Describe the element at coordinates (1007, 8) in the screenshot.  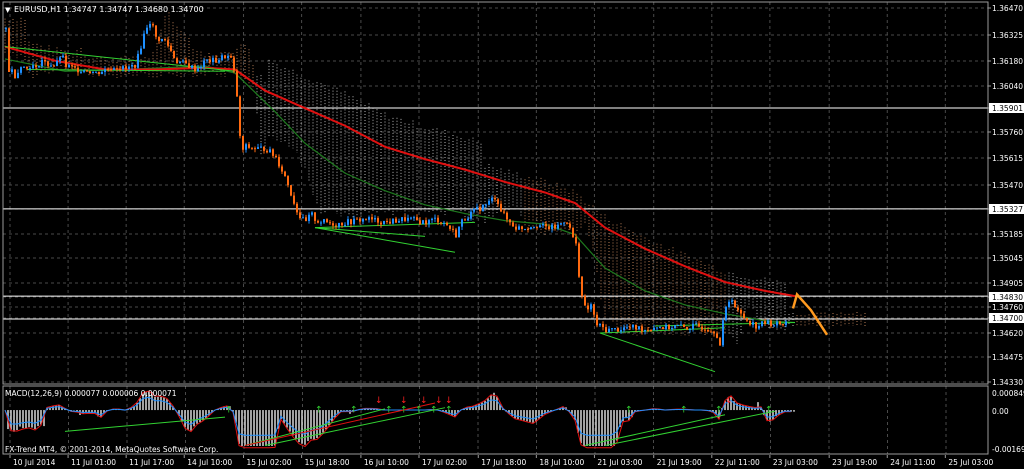
I see `price-label: 1.36470` at that location.